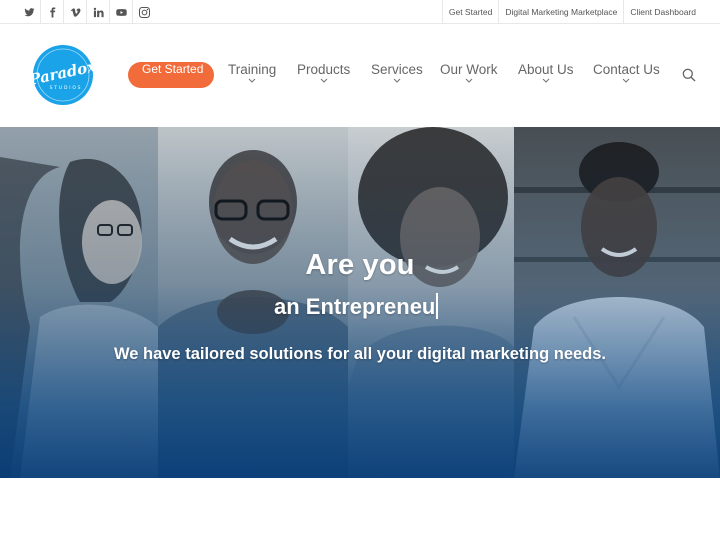 The image size is (720, 540). I want to click on nav-item-label: Contact Us, so click(626, 69).